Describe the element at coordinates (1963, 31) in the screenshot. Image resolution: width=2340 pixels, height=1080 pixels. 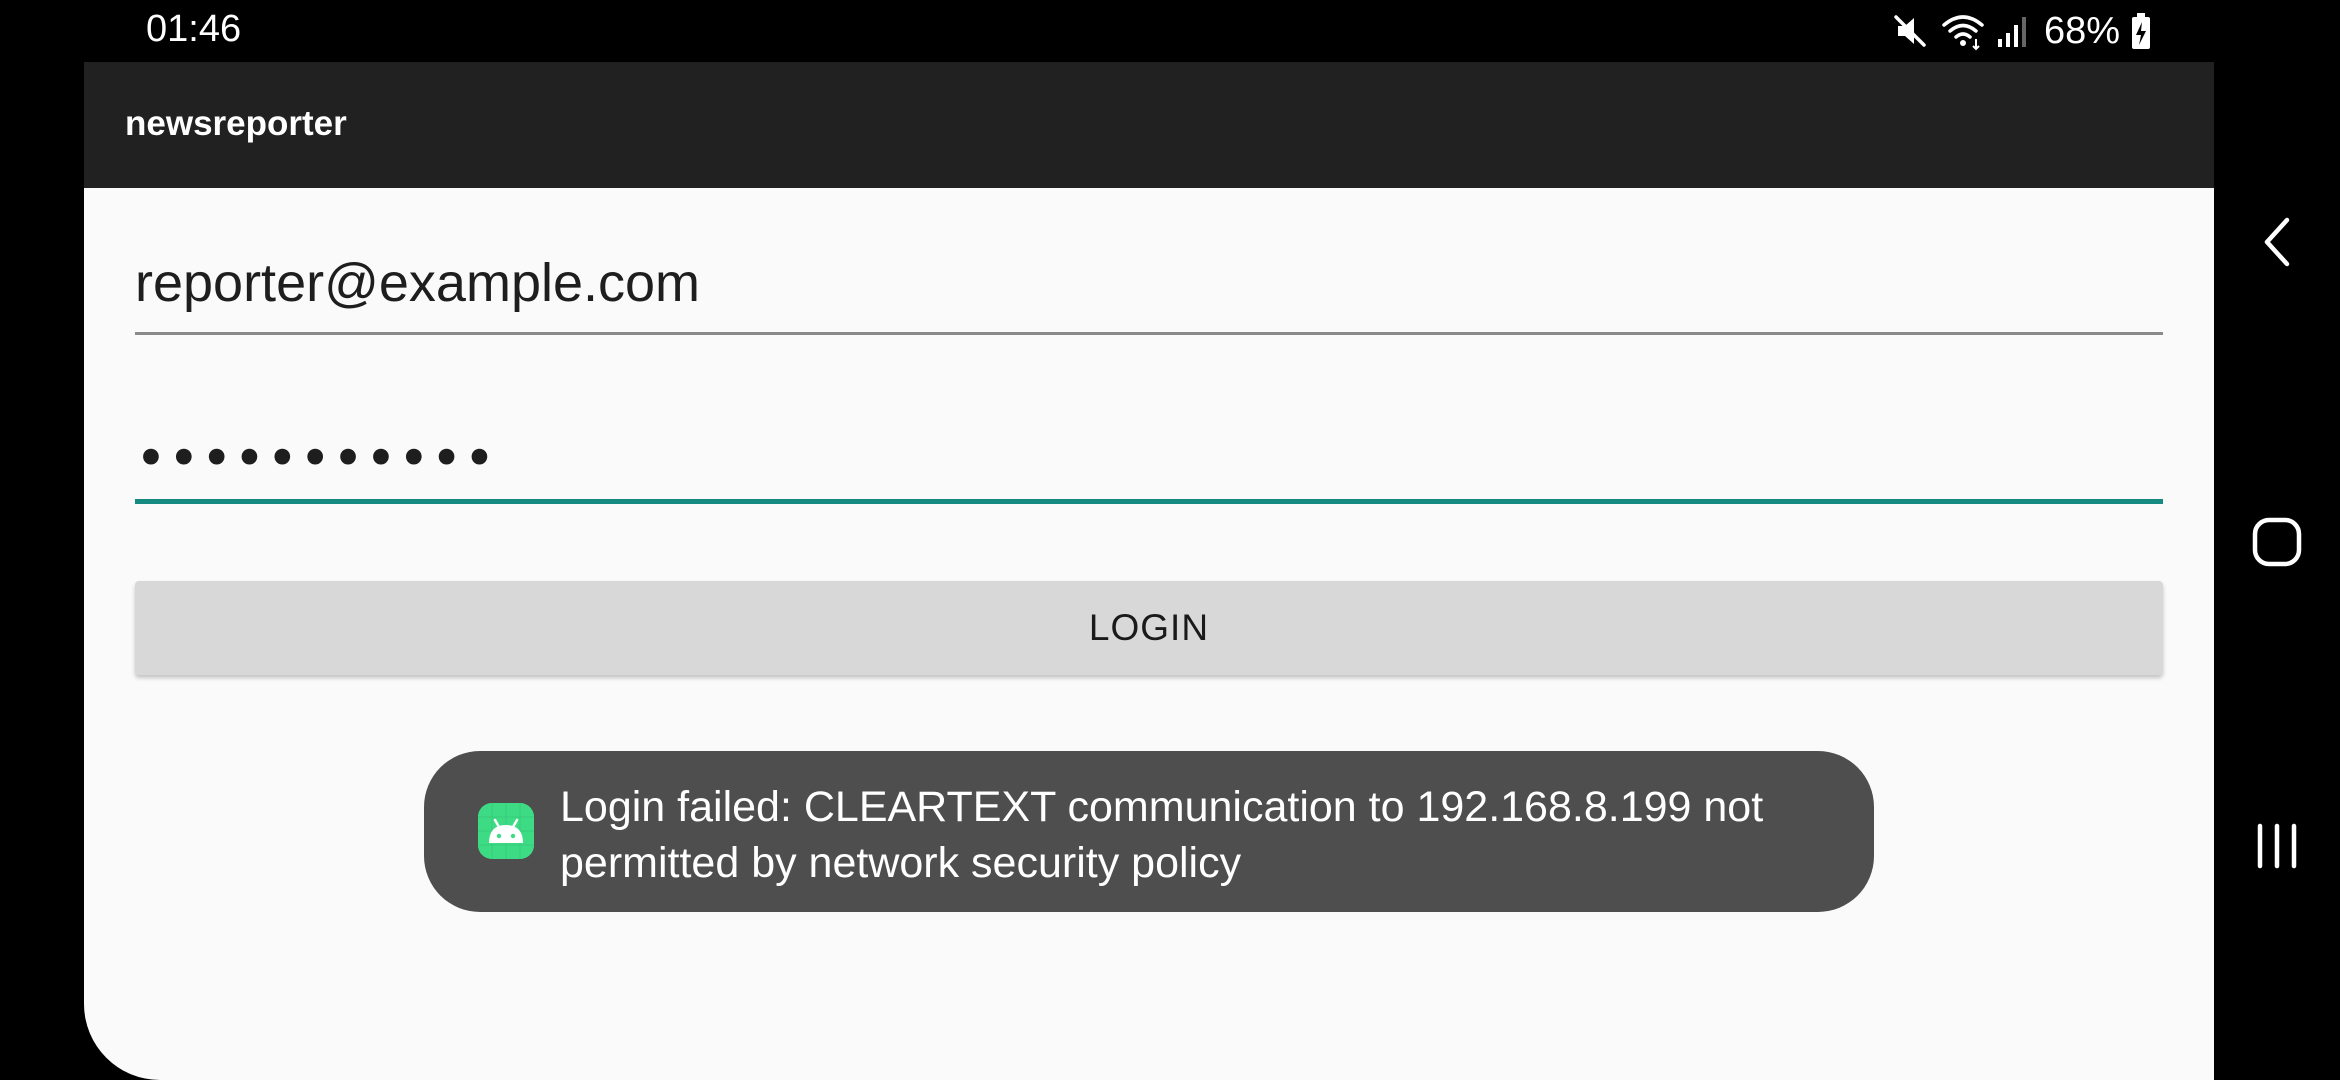
I see `wifi-icon` at that location.